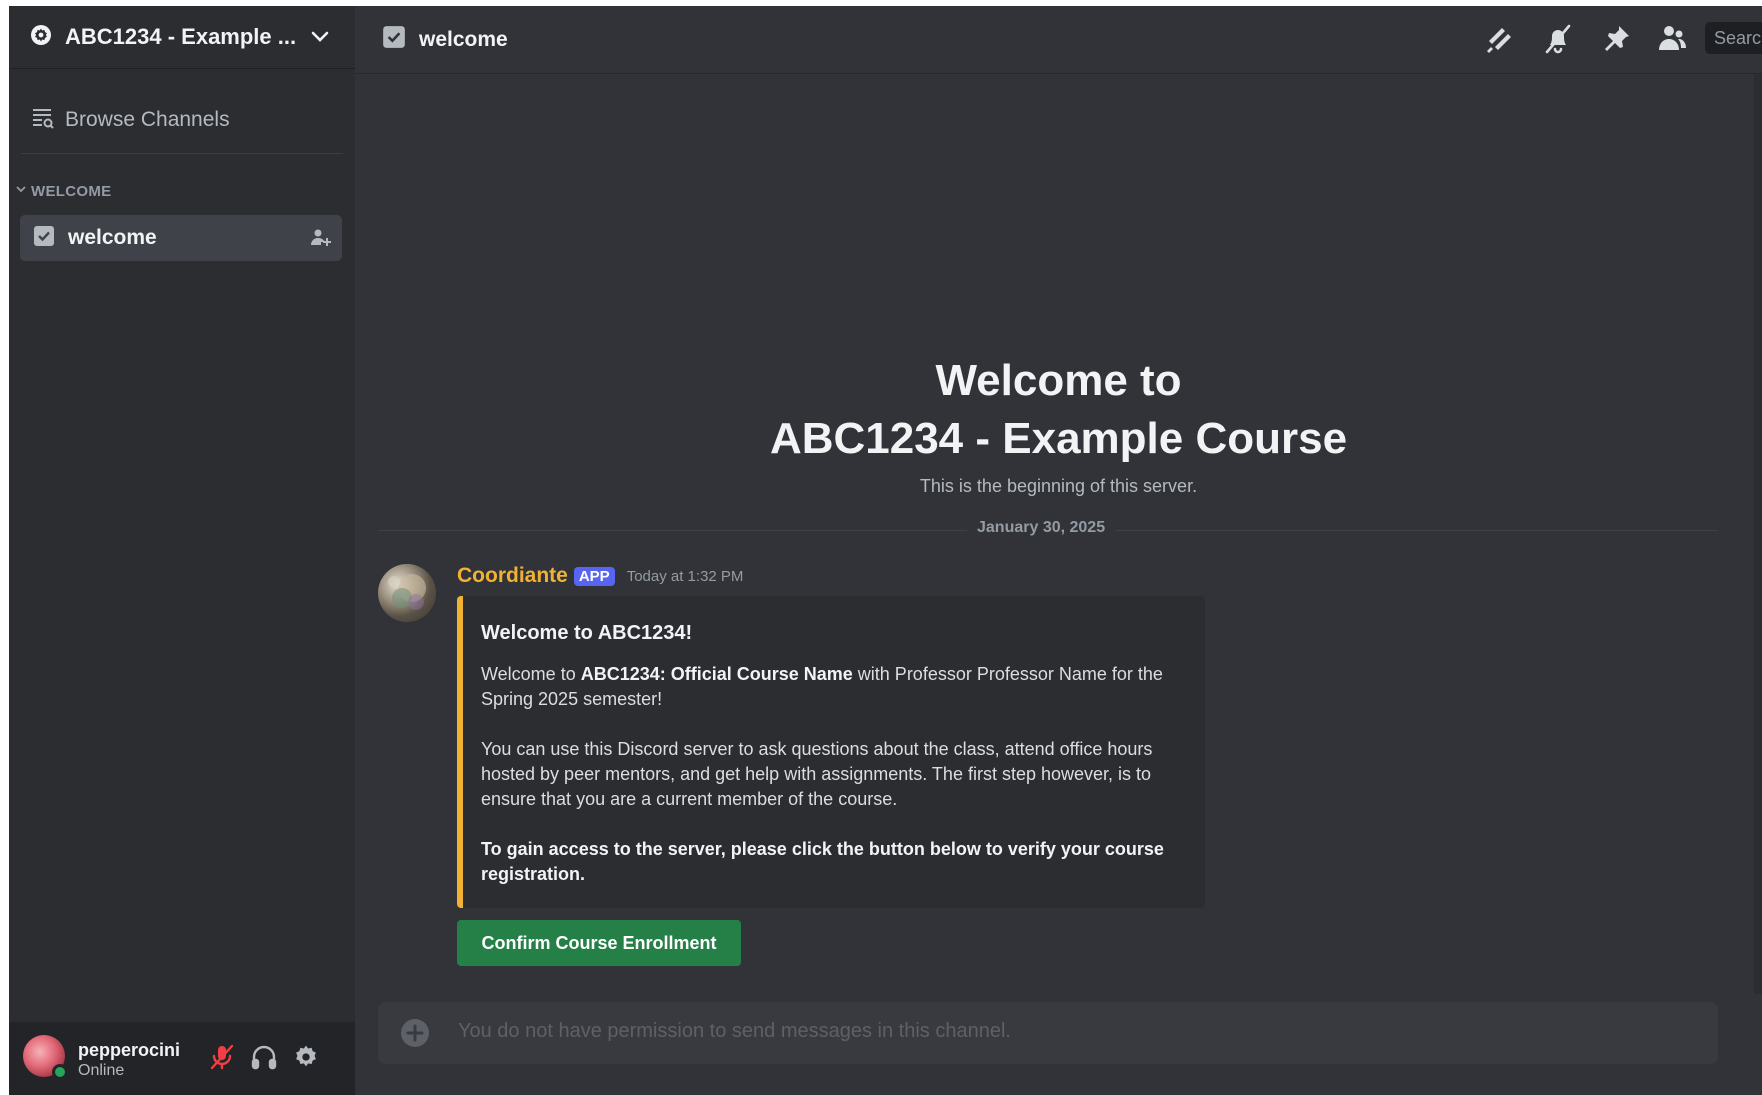 The image size is (1762, 1095). I want to click on search-input: Search, so click(1733, 38).